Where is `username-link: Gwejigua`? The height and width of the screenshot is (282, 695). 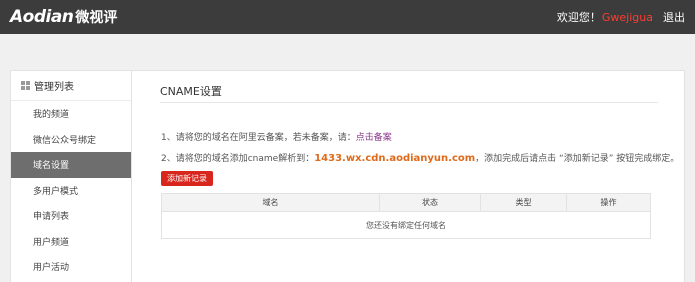
username-link: Gwejigua is located at coordinates (627, 17).